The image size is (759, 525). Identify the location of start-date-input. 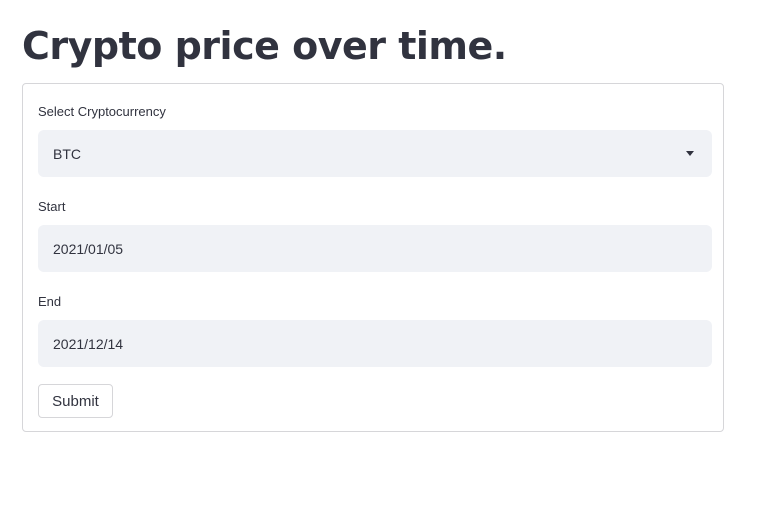
(382, 248).